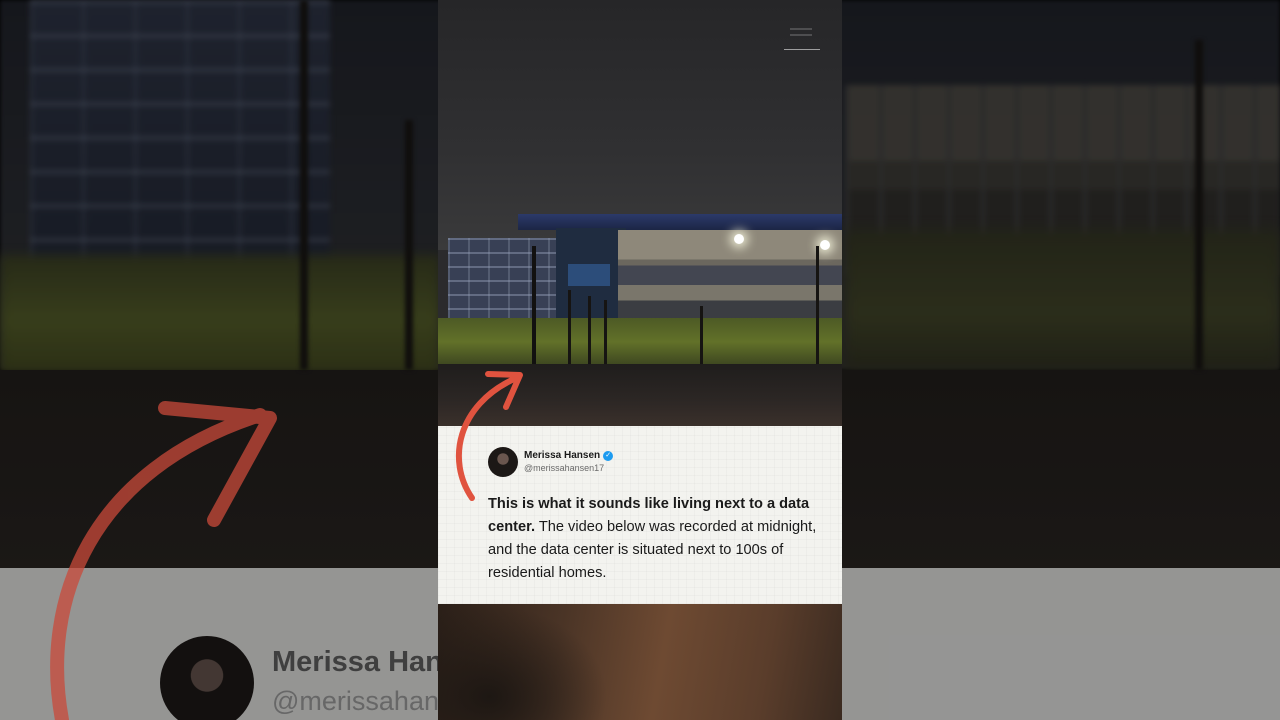 The width and height of the screenshot is (1280, 720). I want to click on watermark-logo, so click(802, 37).